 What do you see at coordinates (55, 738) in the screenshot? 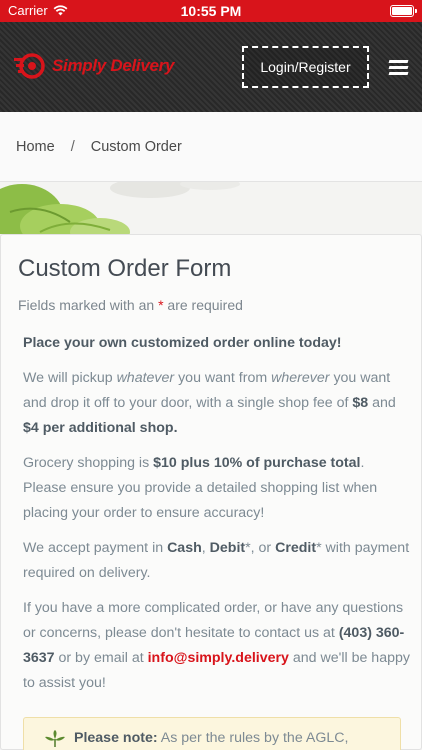
I see `leaf-icon` at bounding box center [55, 738].